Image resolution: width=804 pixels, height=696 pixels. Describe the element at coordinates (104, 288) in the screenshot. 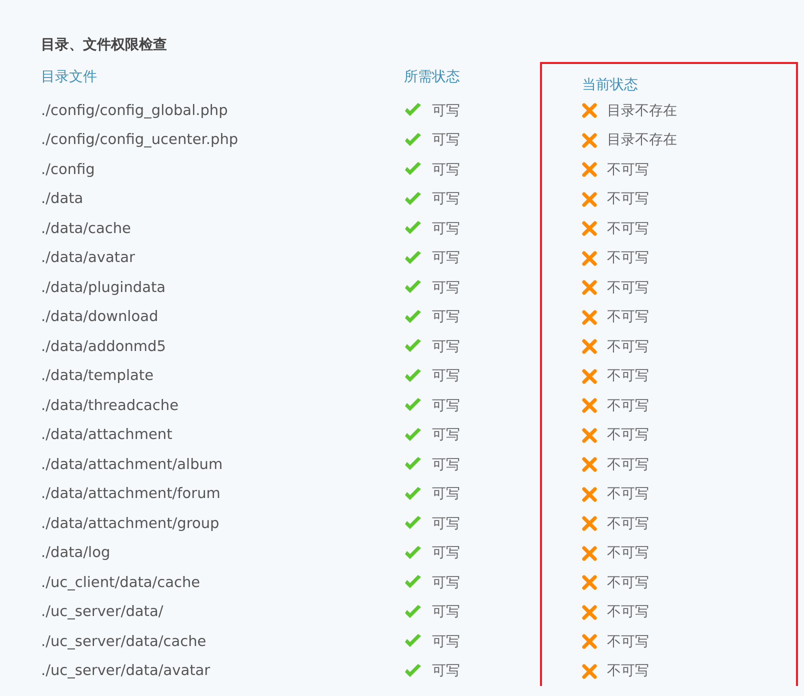

I see `path-cell-text: ./data/plugindata` at that location.